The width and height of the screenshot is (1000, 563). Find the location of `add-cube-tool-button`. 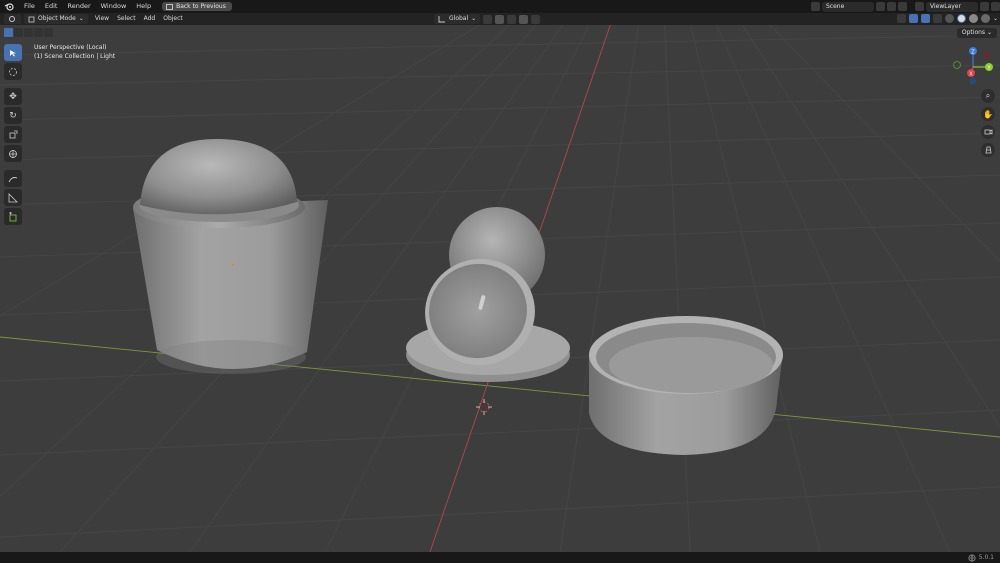

add-cube-tool-button is located at coordinates (13, 216).